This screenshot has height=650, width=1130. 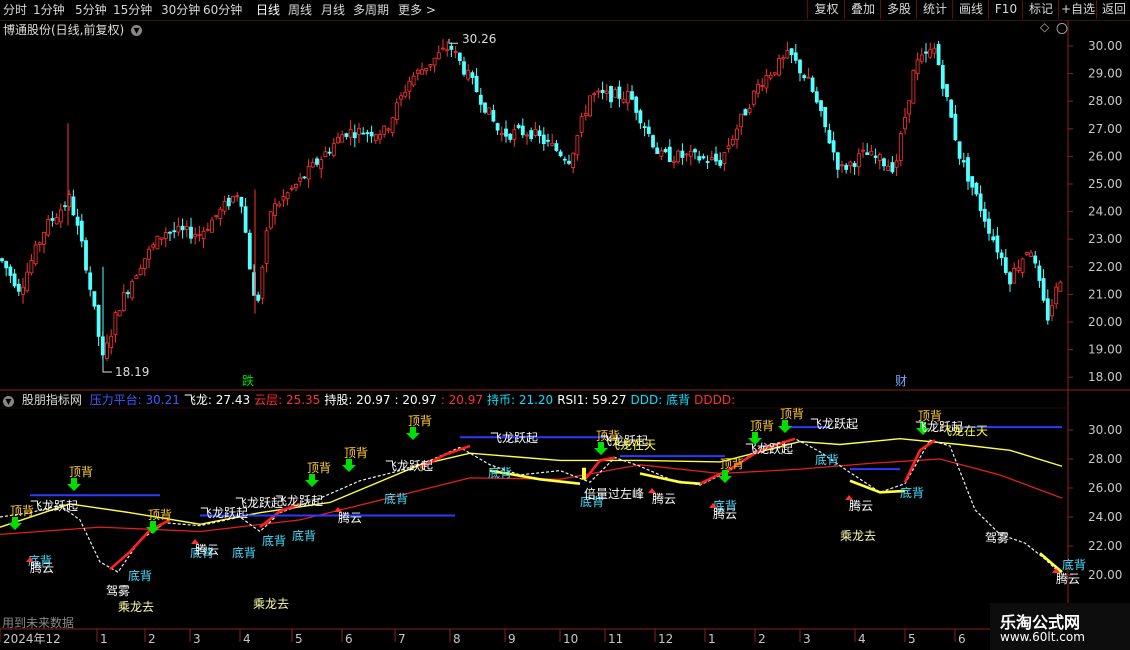 What do you see at coordinates (1105, 239) in the screenshot?
I see `price-label-7: 23.00` at bounding box center [1105, 239].